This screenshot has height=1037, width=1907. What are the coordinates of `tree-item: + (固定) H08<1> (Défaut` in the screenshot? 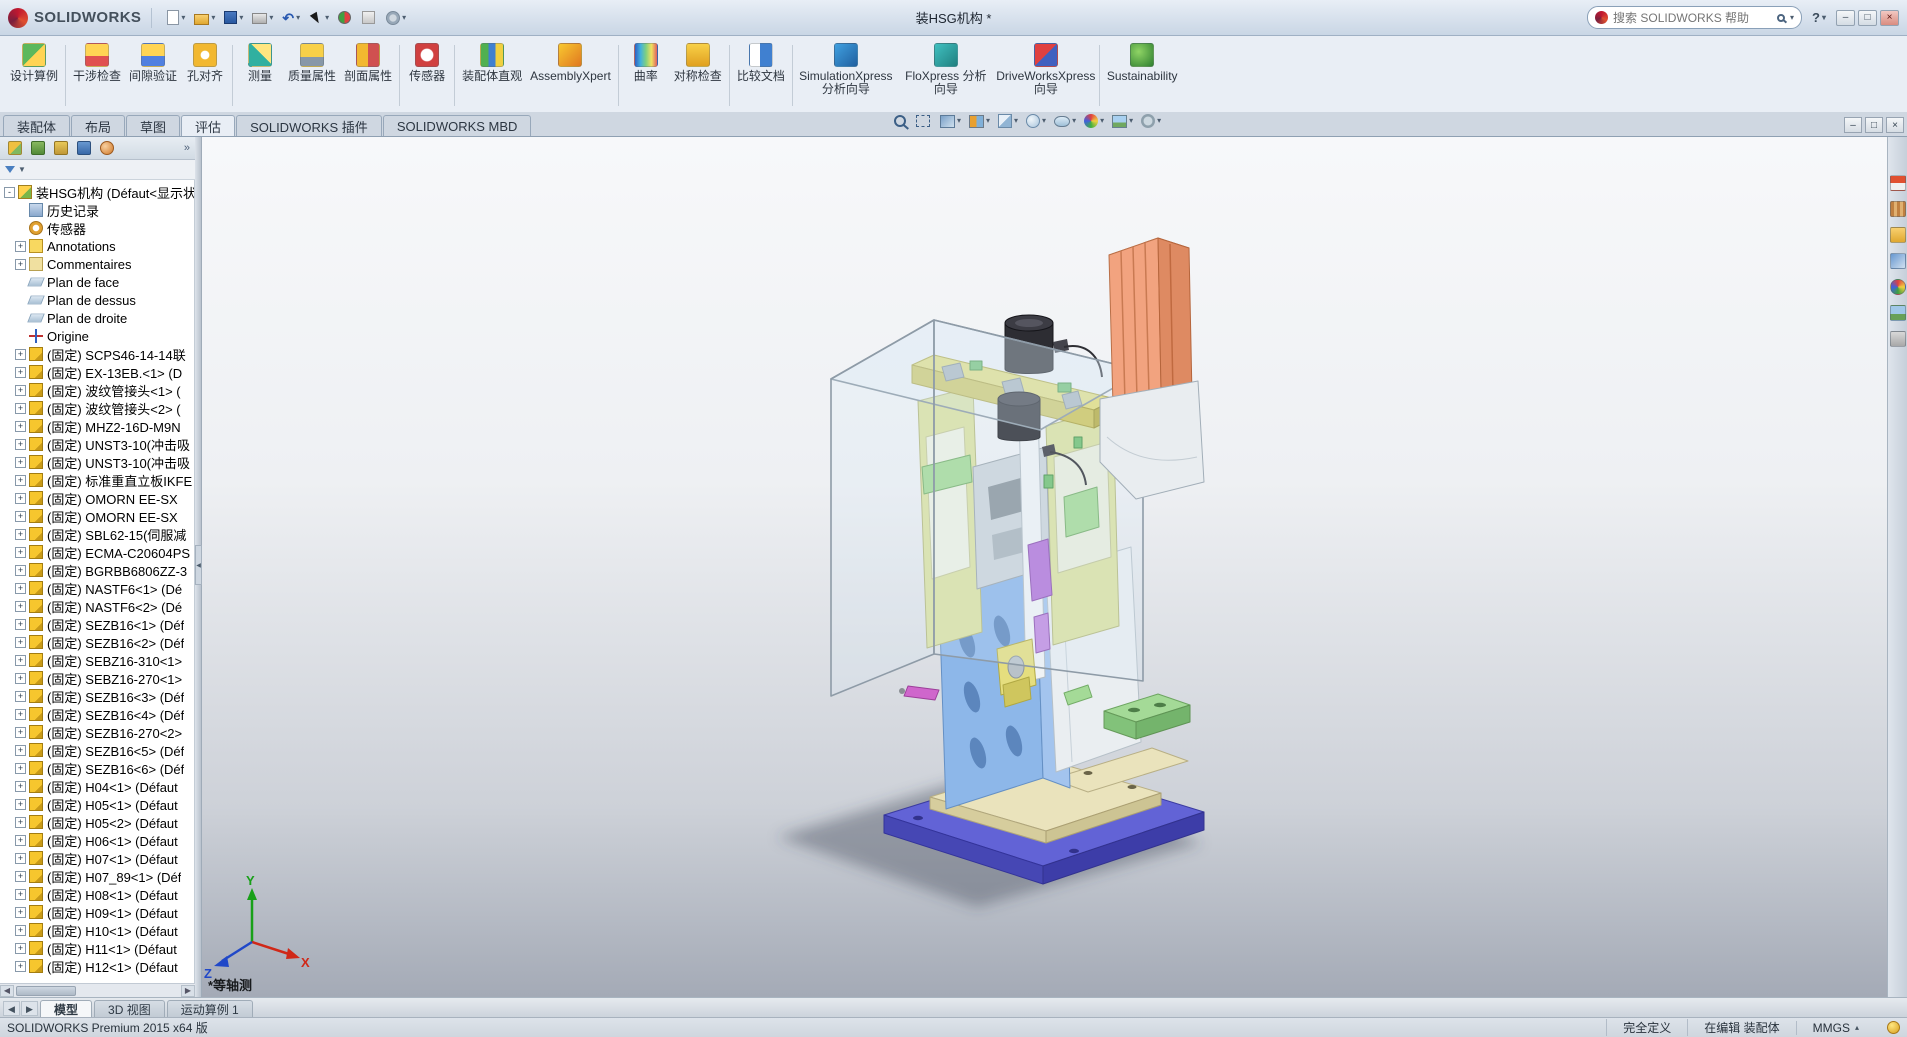 It's located at (97, 894).